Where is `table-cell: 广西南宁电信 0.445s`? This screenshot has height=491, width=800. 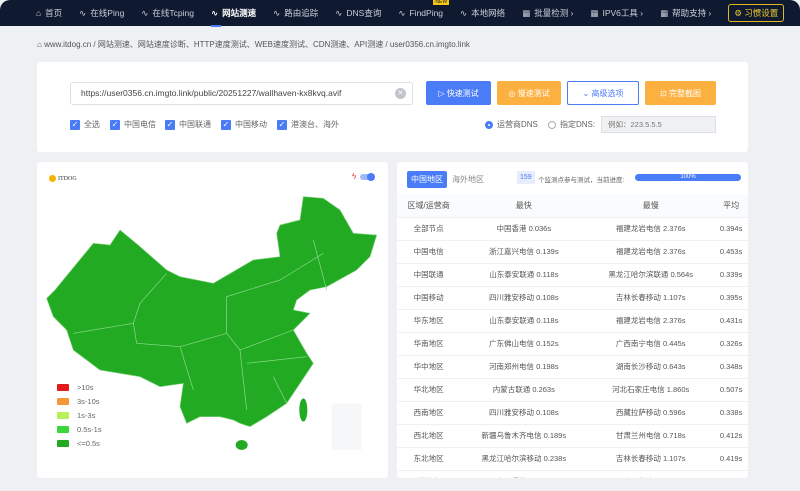 table-cell: 广西南宁电信 0.445s is located at coordinates (651, 344).